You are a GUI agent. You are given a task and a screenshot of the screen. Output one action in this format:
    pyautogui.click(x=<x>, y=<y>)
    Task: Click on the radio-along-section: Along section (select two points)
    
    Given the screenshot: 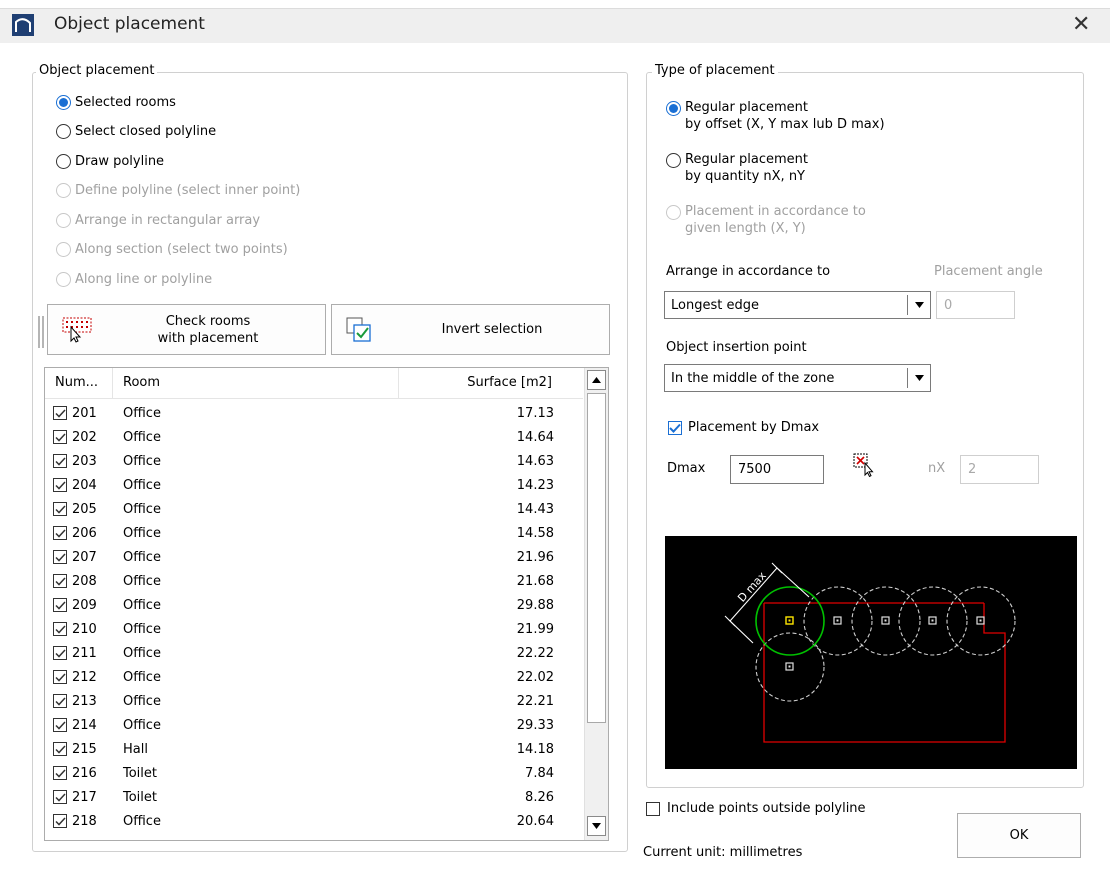 What is the action you would take?
    pyautogui.click(x=221, y=250)
    